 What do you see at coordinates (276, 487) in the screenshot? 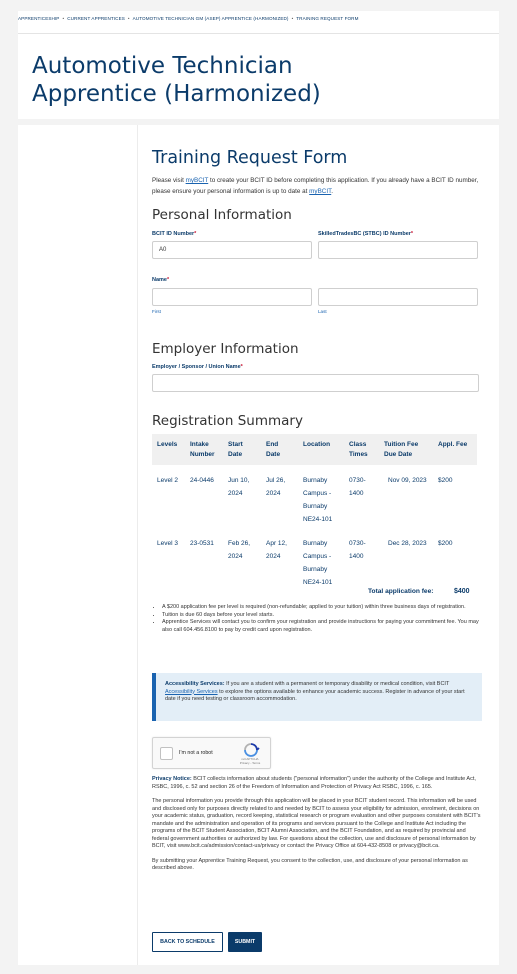
I see `table-cell: Jul 26, 2024` at bounding box center [276, 487].